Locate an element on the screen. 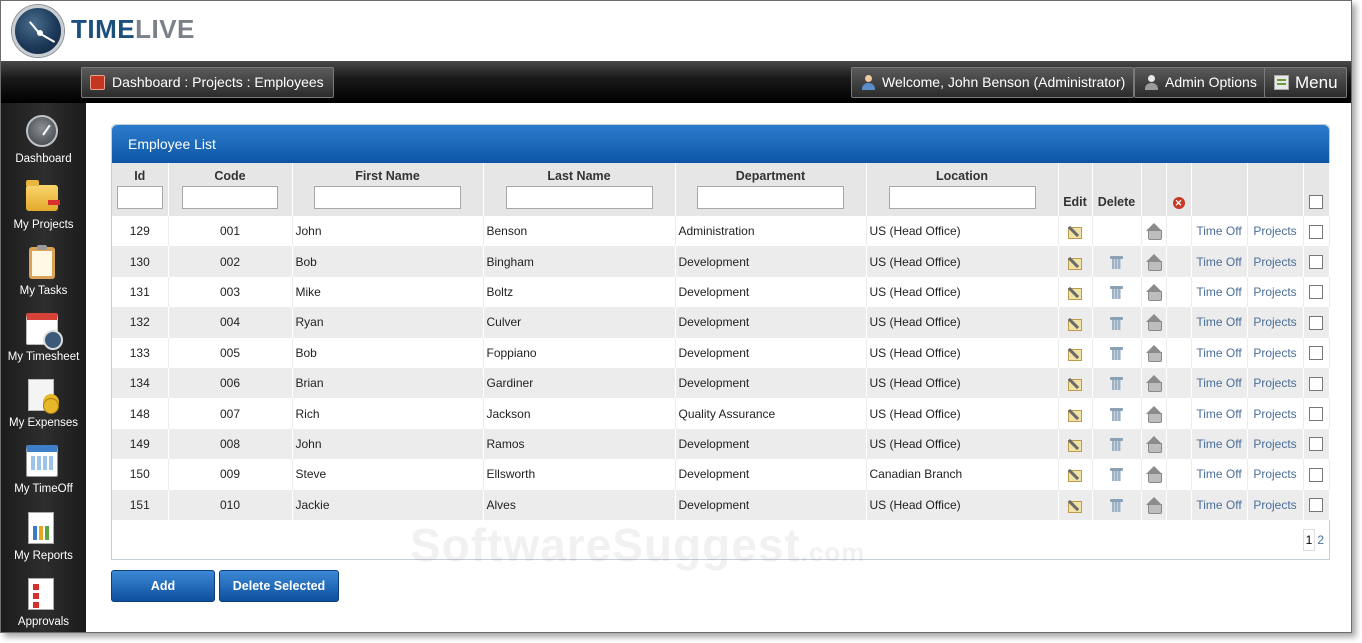 This screenshot has width=1362, height=643. admin-options-button: Admin Options is located at coordinates (1200, 82).